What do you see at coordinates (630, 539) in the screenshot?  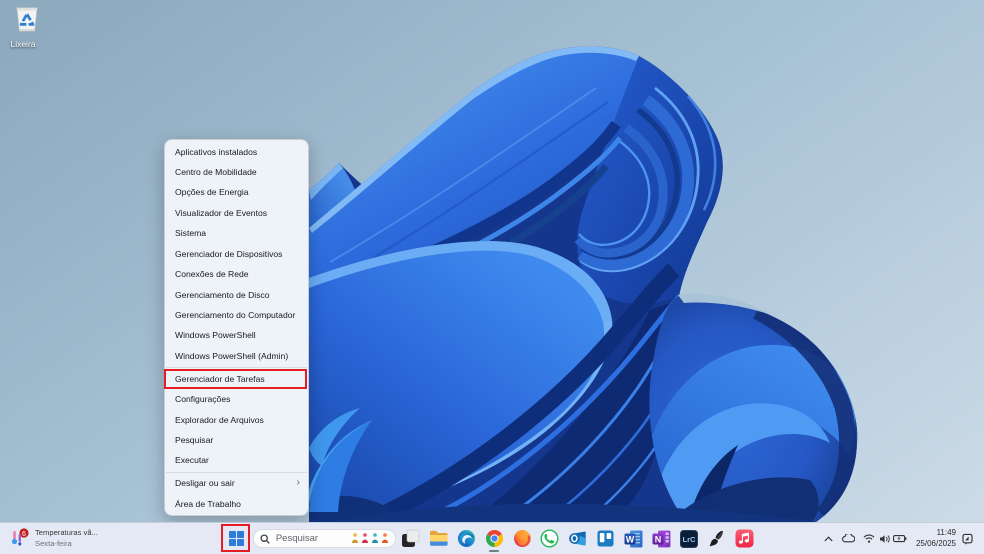 I see `svg-text: W` at bounding box center [630, 539].